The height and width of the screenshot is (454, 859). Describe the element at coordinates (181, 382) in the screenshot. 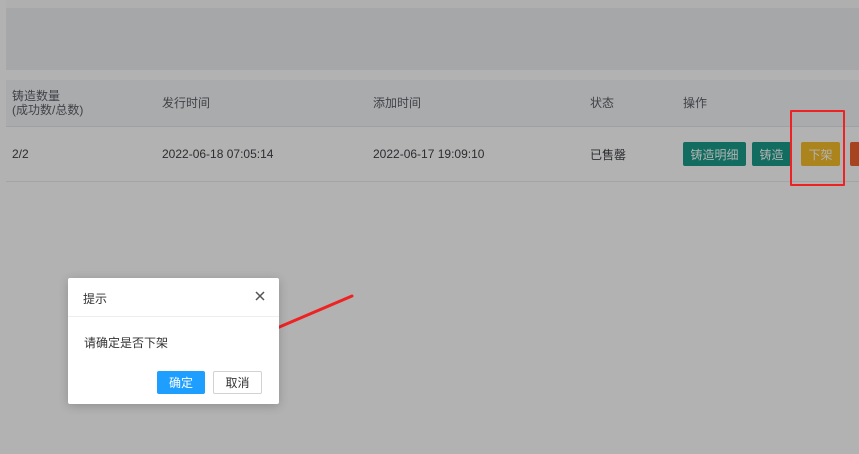

I see `confirm-button: 确定` at that location.